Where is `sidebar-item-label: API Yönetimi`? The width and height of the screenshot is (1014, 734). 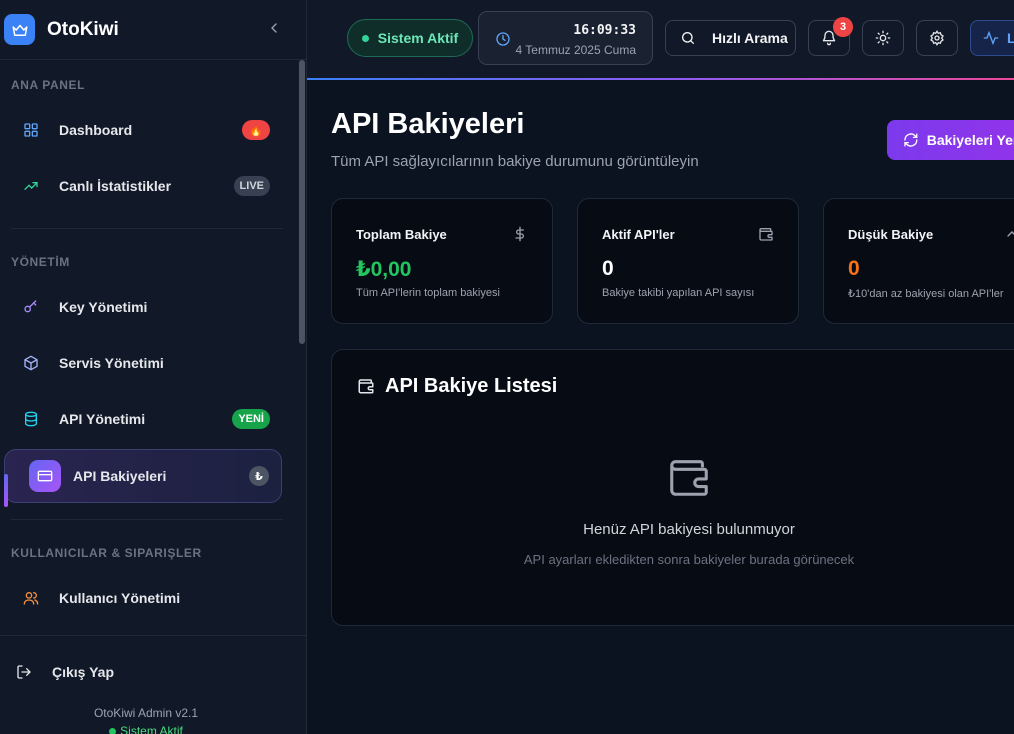 sidebar-item-label: API Yönetimi is located at coordinates (102, 419).